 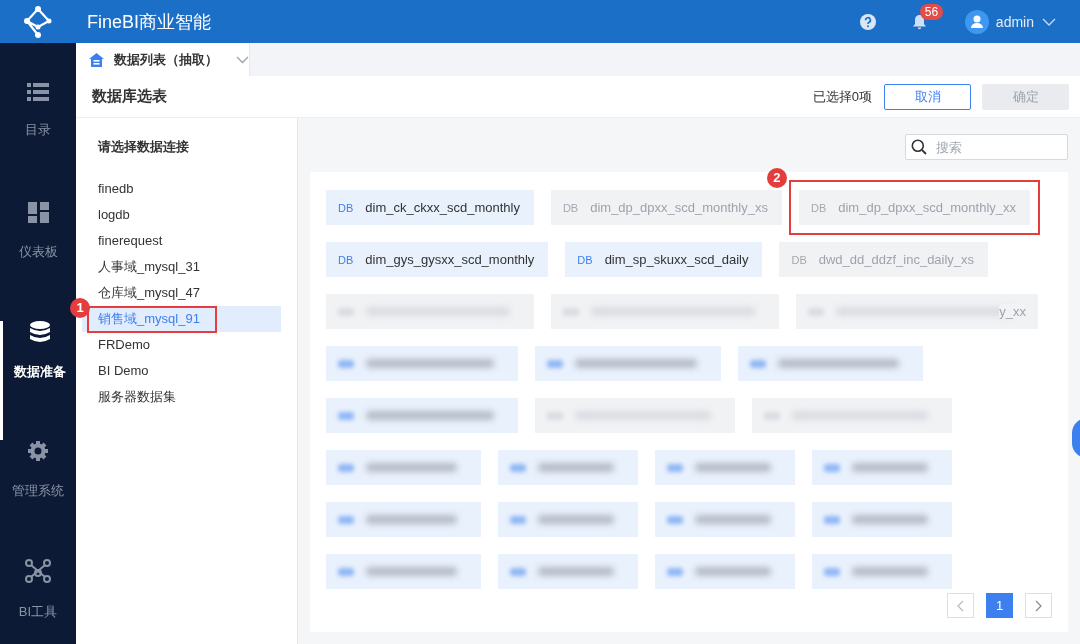 What do you see at coordinates (181, 345) in the screenshot?
I see `connection-item: FRDemo` at bounding box center [181, 345].